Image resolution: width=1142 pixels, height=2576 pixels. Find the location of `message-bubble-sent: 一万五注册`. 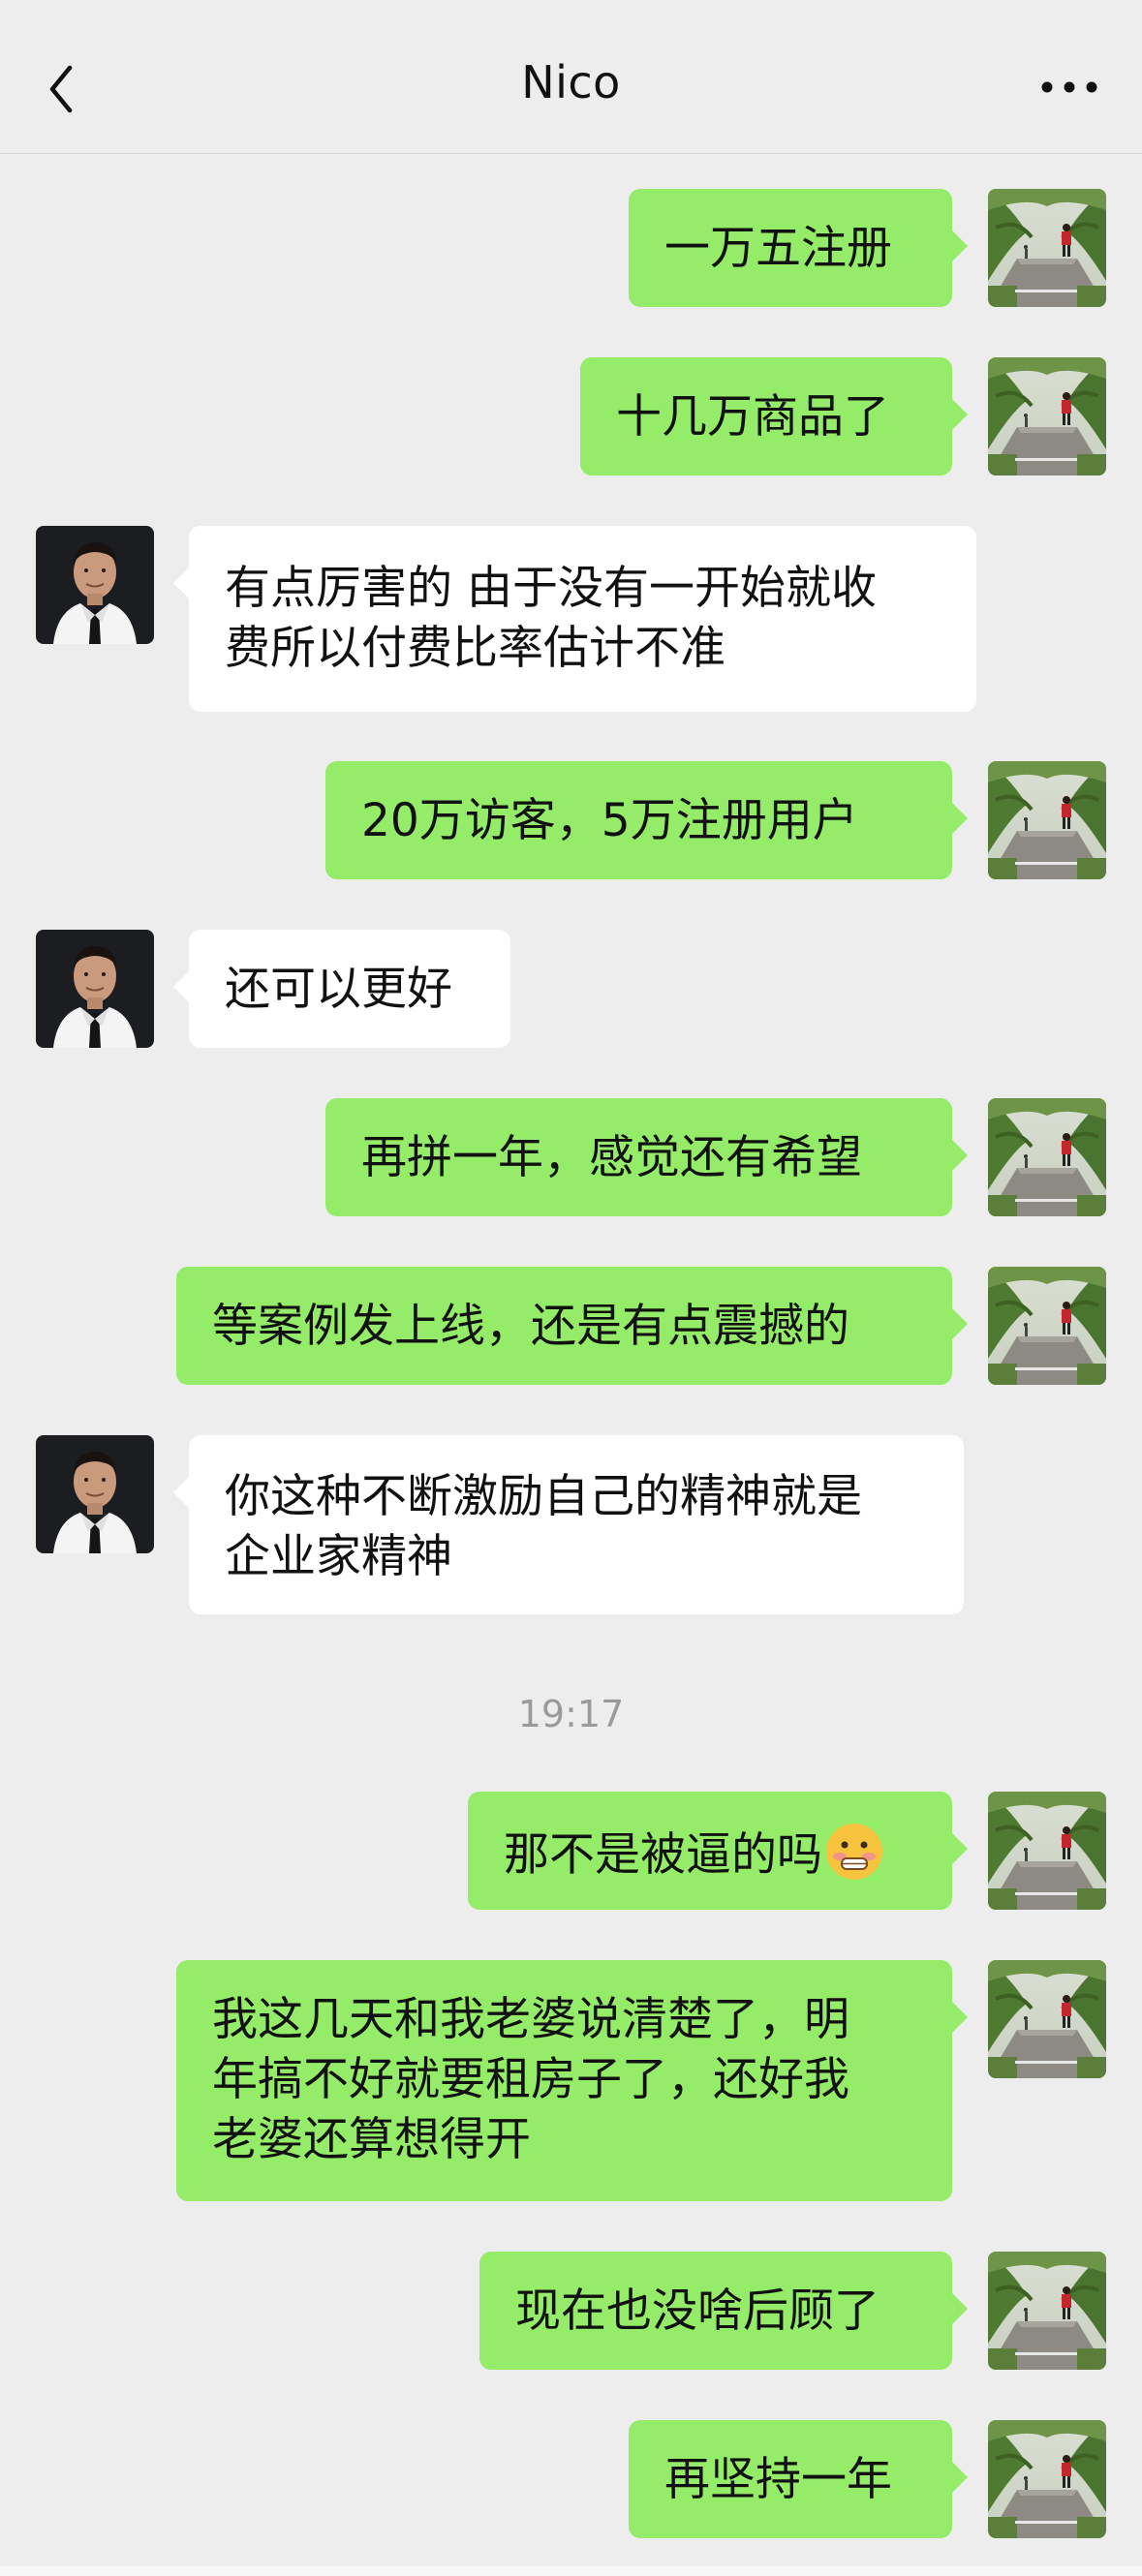

message-bubble-sent: 一万五注册 is located at coordinates (798, 248).